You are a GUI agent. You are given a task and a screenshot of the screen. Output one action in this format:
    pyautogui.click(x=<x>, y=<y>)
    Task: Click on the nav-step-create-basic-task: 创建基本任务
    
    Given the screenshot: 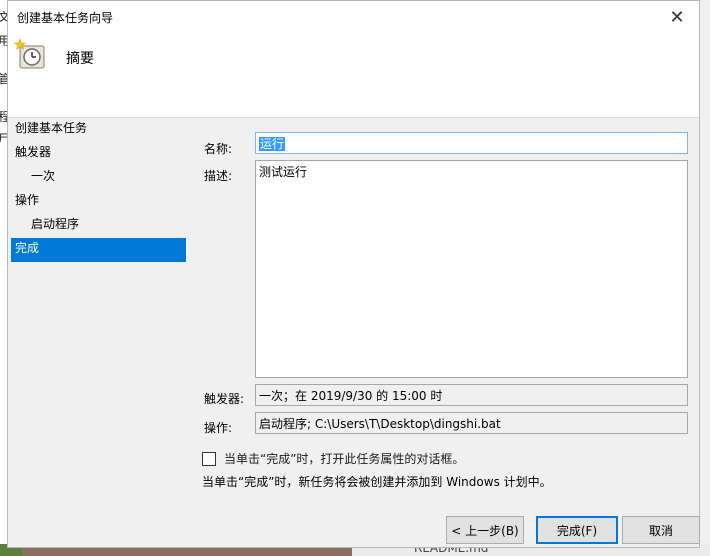 What is the action you would take?
    pyautogui.click(x=98, y=130)
    